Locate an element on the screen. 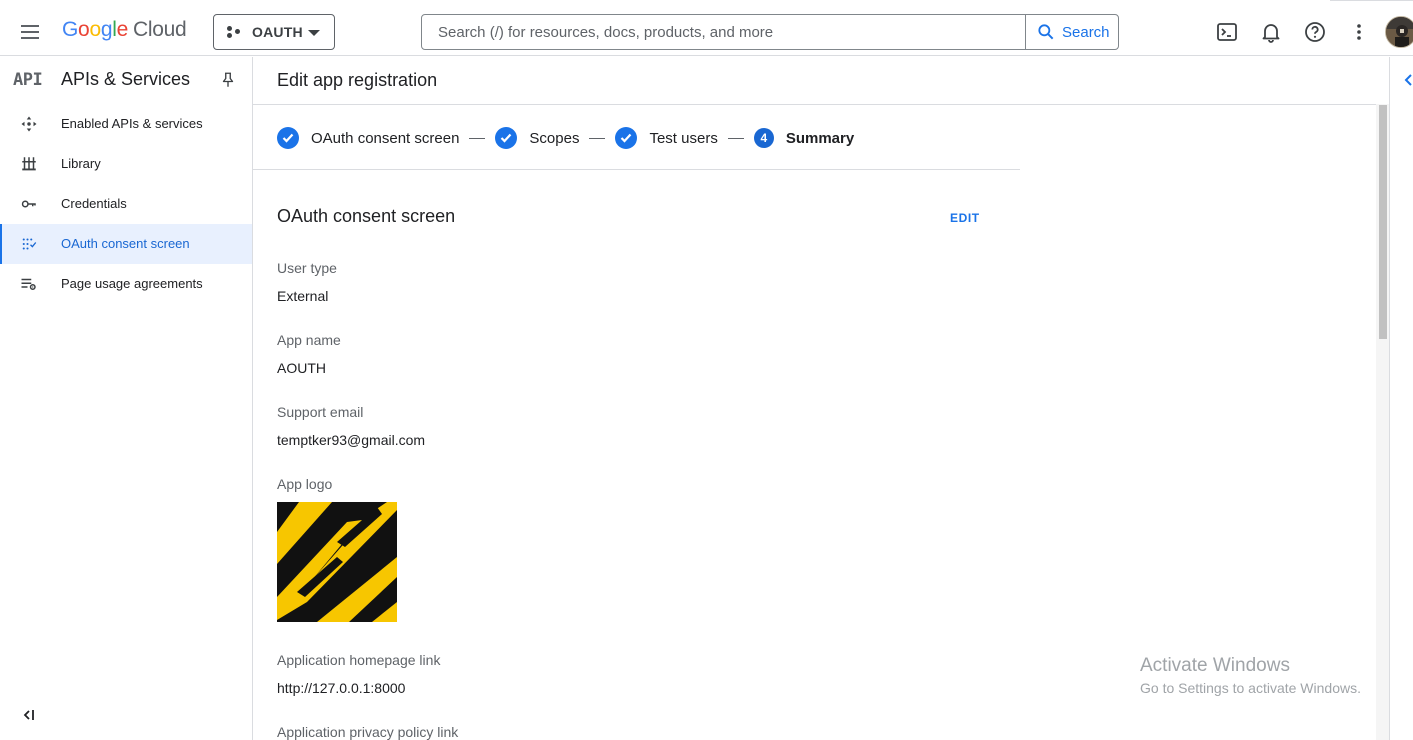 The width and height of the screenshot is (1413, 740). edit-button: EDIT is located at coordinates (965, 218).